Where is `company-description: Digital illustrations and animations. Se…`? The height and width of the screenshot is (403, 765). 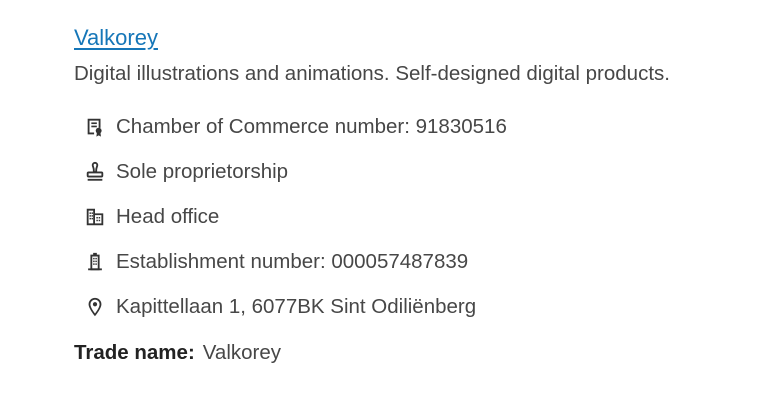
company-description: Digital illustrations and animations. Se… is located at coordinates (372, 73).